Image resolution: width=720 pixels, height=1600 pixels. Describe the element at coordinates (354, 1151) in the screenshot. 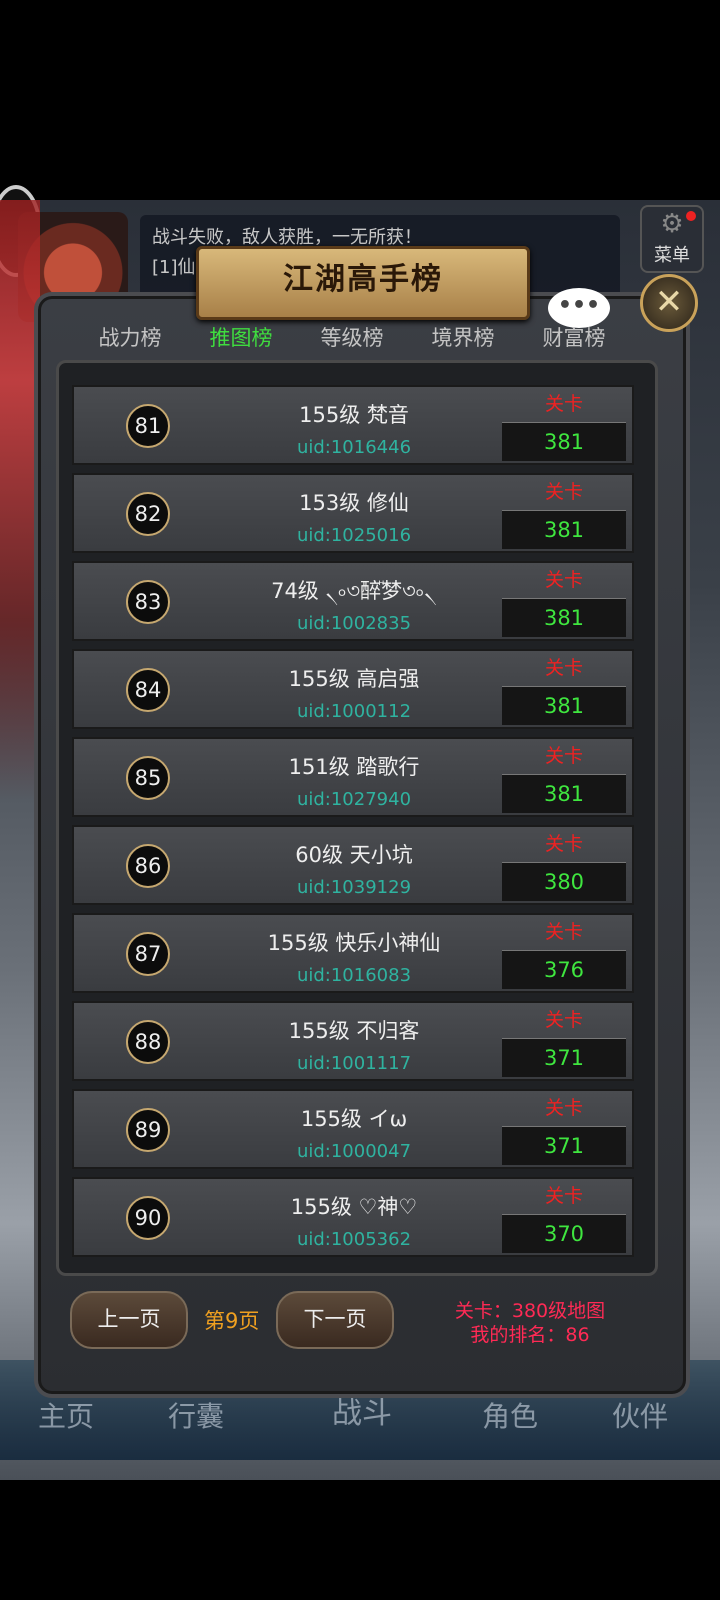

I see `player-uid: uid:1000047` at that location.